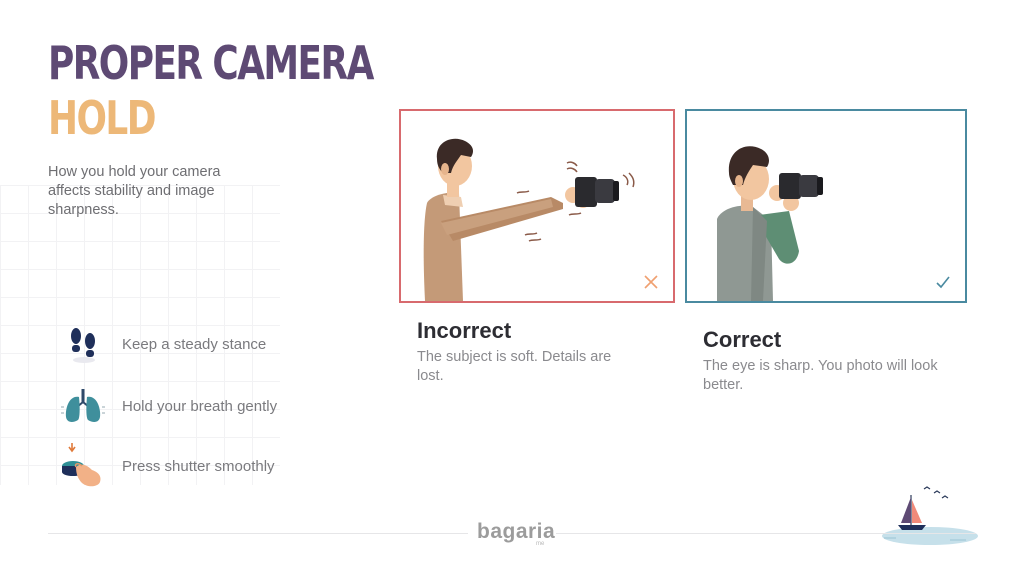  What do you see at coordinates (211, 91) in the screenshot?
I see `page-title: PROPER CAMERA HOLD` at bounding box center [211, 91].